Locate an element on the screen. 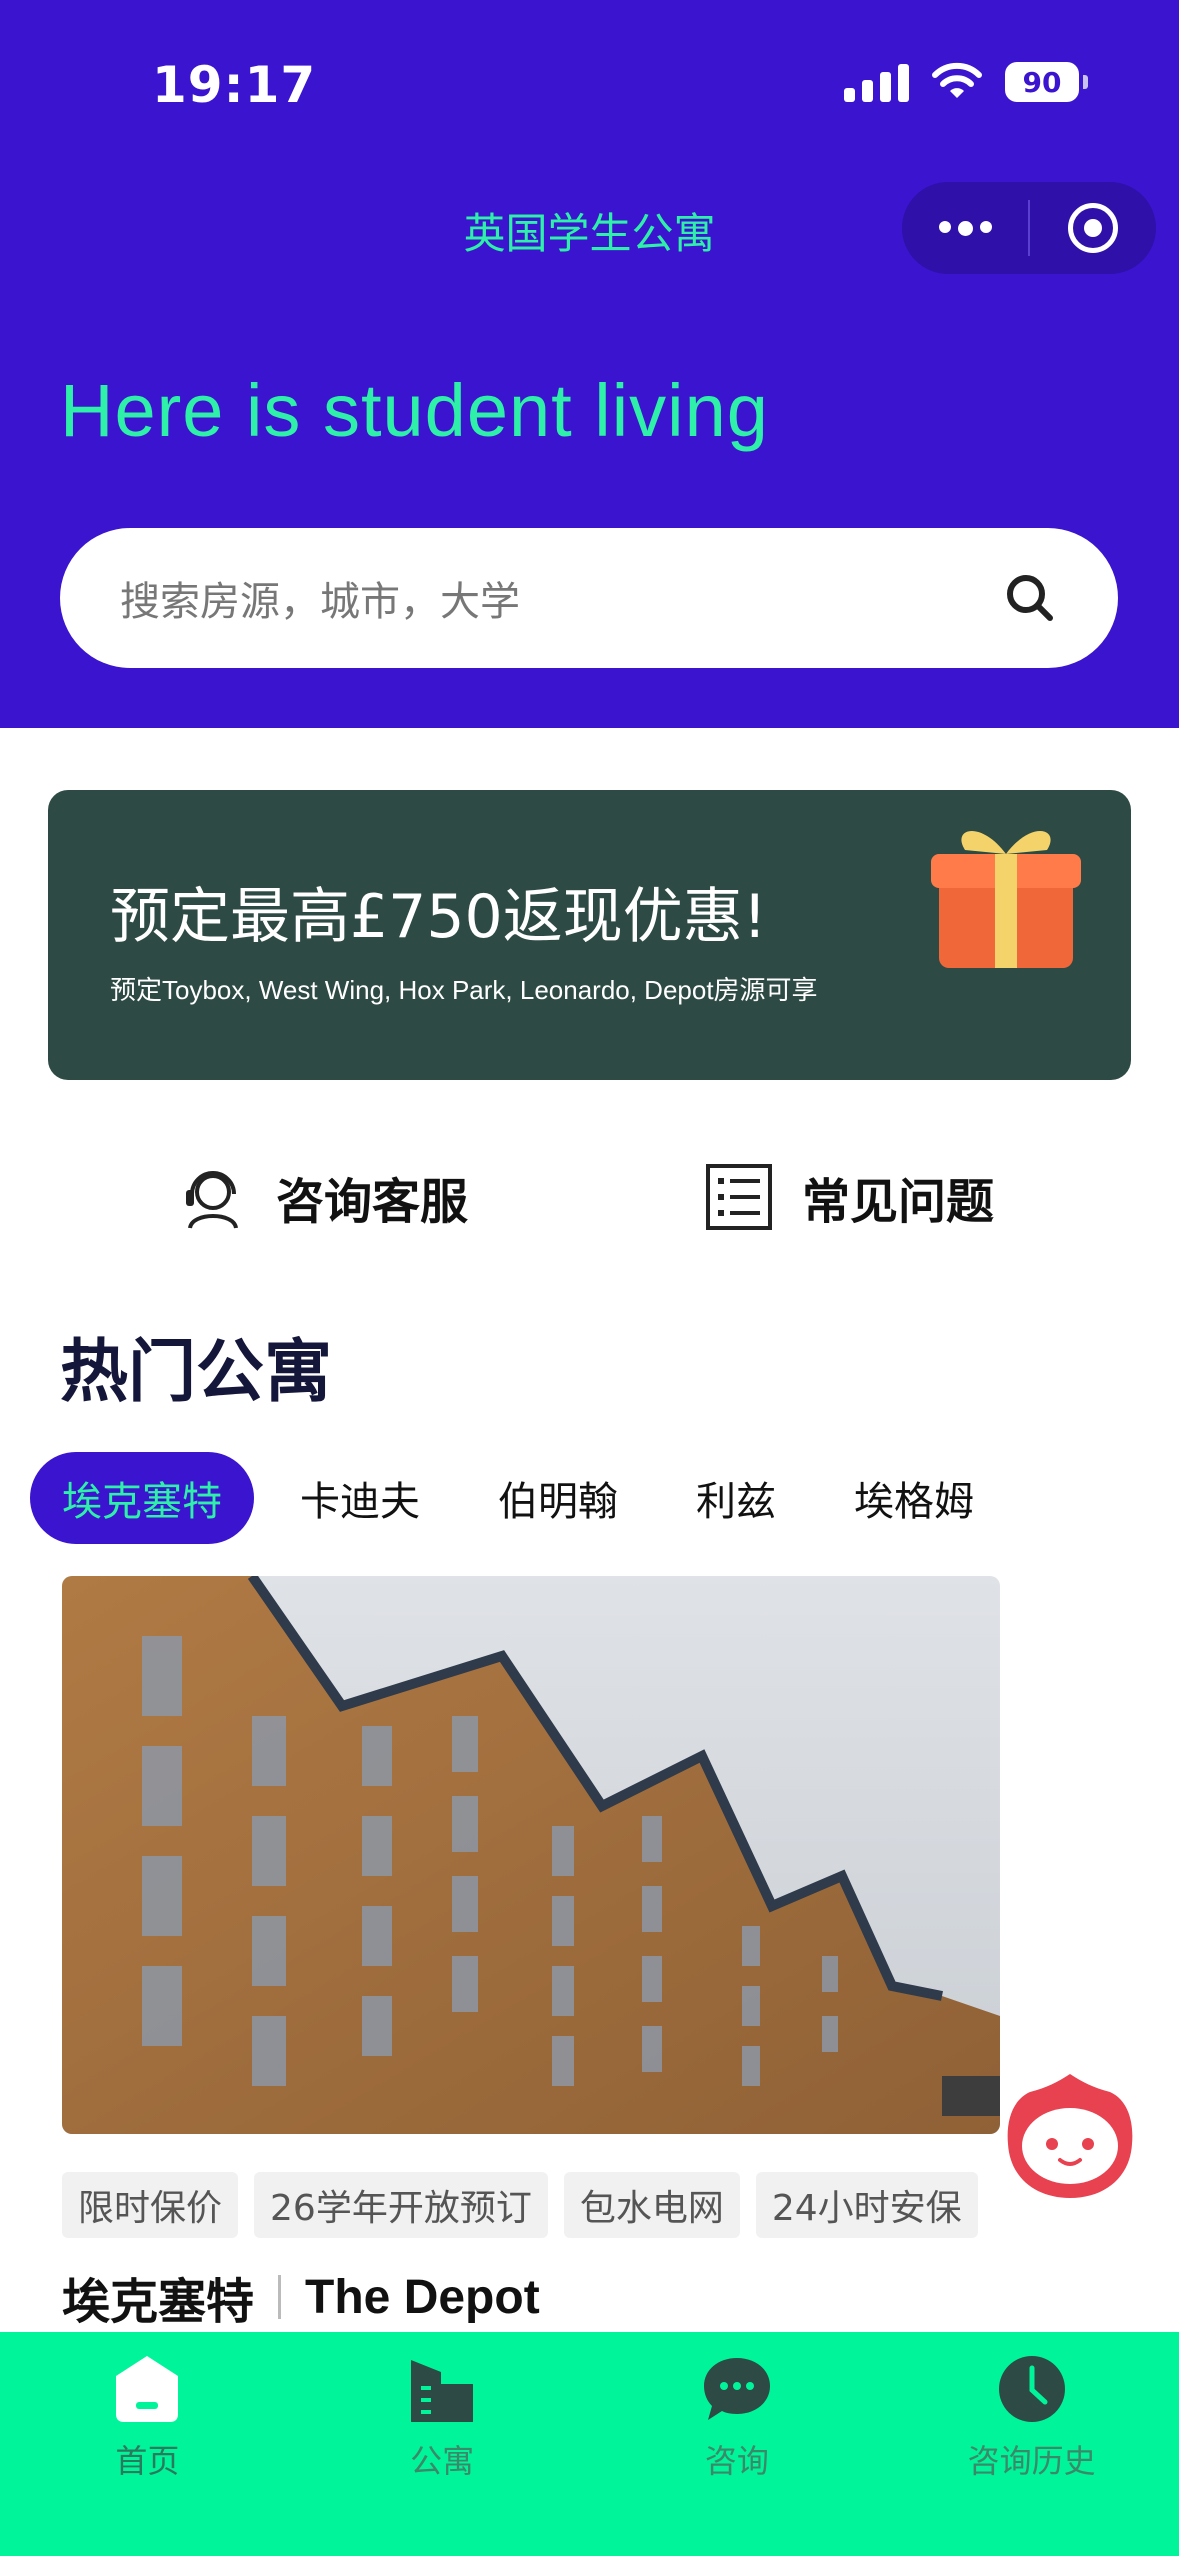  tabbar-history: 咨询历史 is located at coordinates (1031, 2444).